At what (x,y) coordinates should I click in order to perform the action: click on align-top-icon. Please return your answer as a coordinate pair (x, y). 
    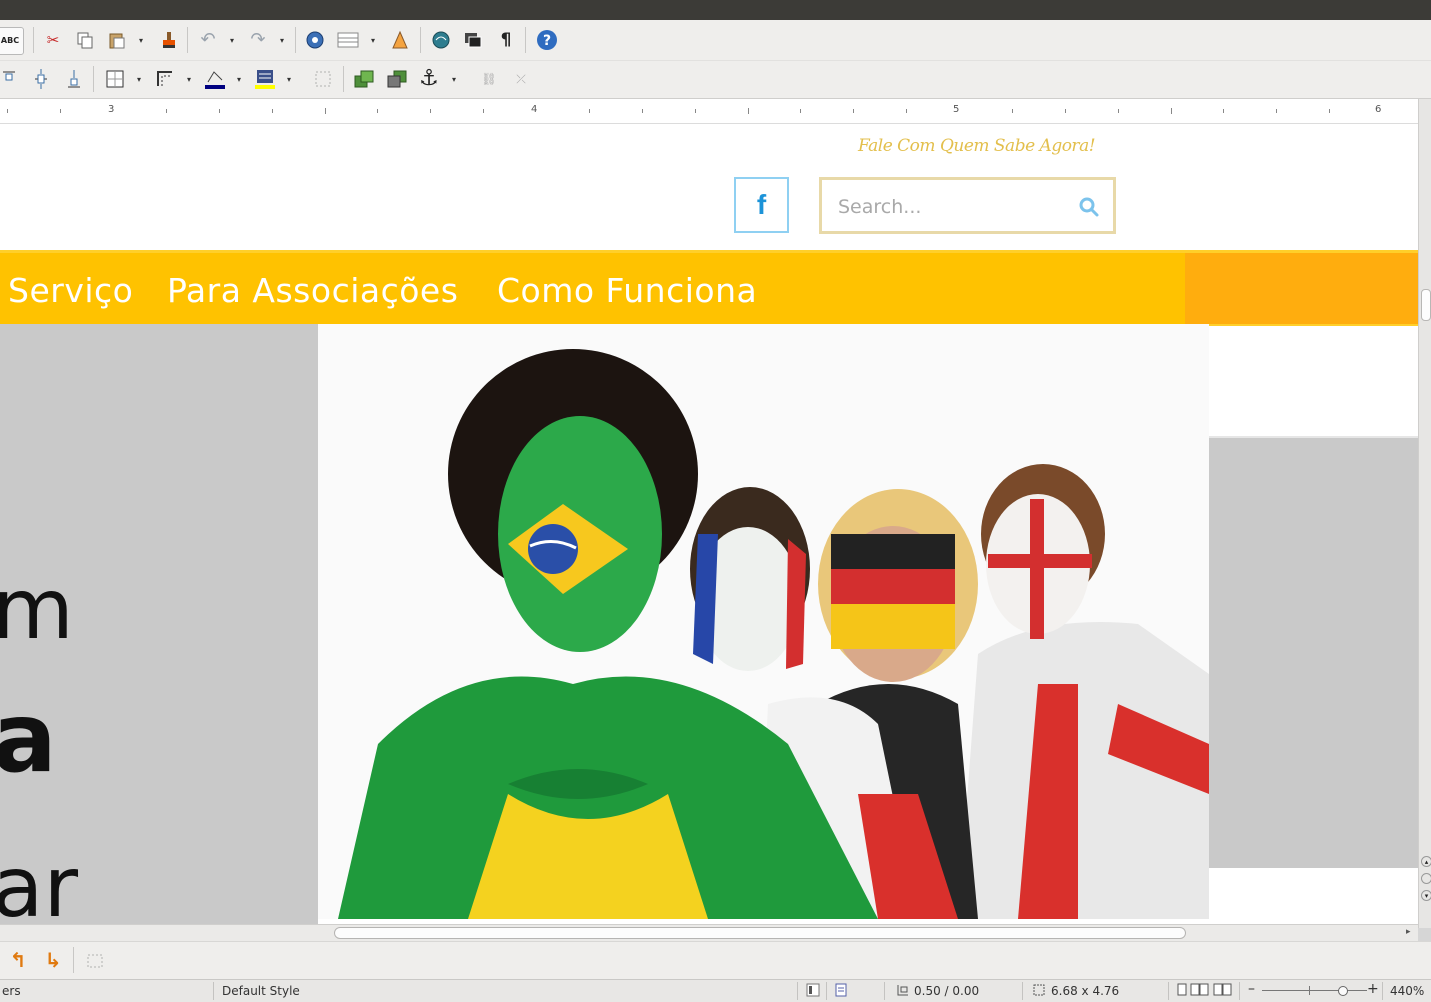
    Looking at the image, I should click on (11, 79).